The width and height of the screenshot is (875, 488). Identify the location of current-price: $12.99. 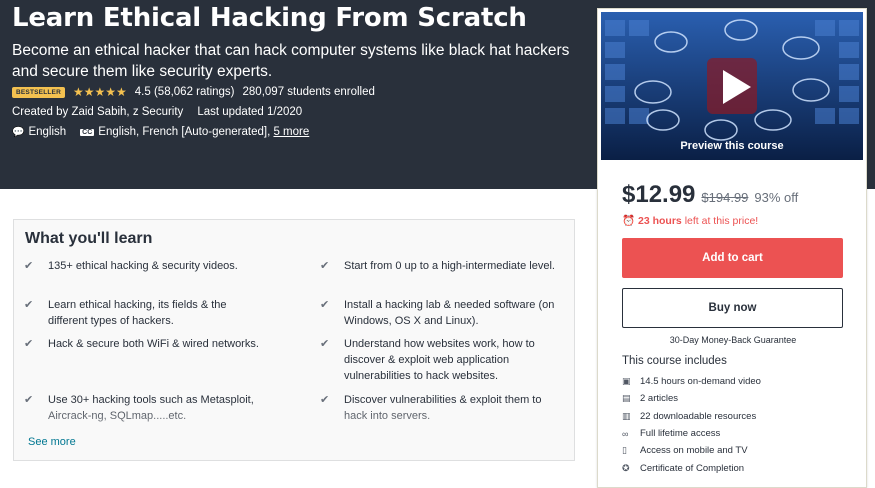
(659, 194).